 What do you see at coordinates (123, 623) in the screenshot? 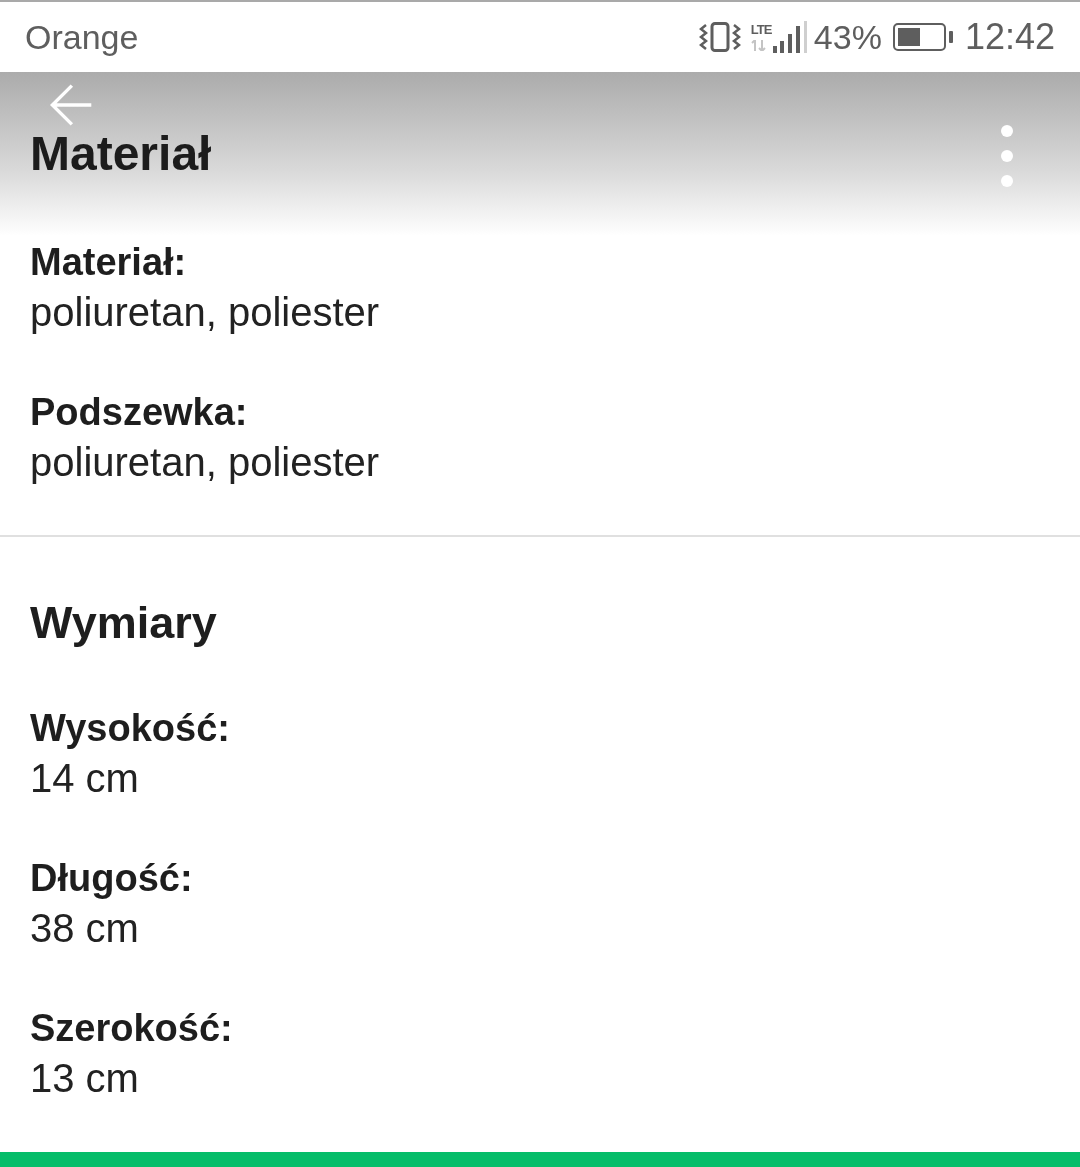
I see `section-heading: Wymiary` at bounding box center [123, 623].